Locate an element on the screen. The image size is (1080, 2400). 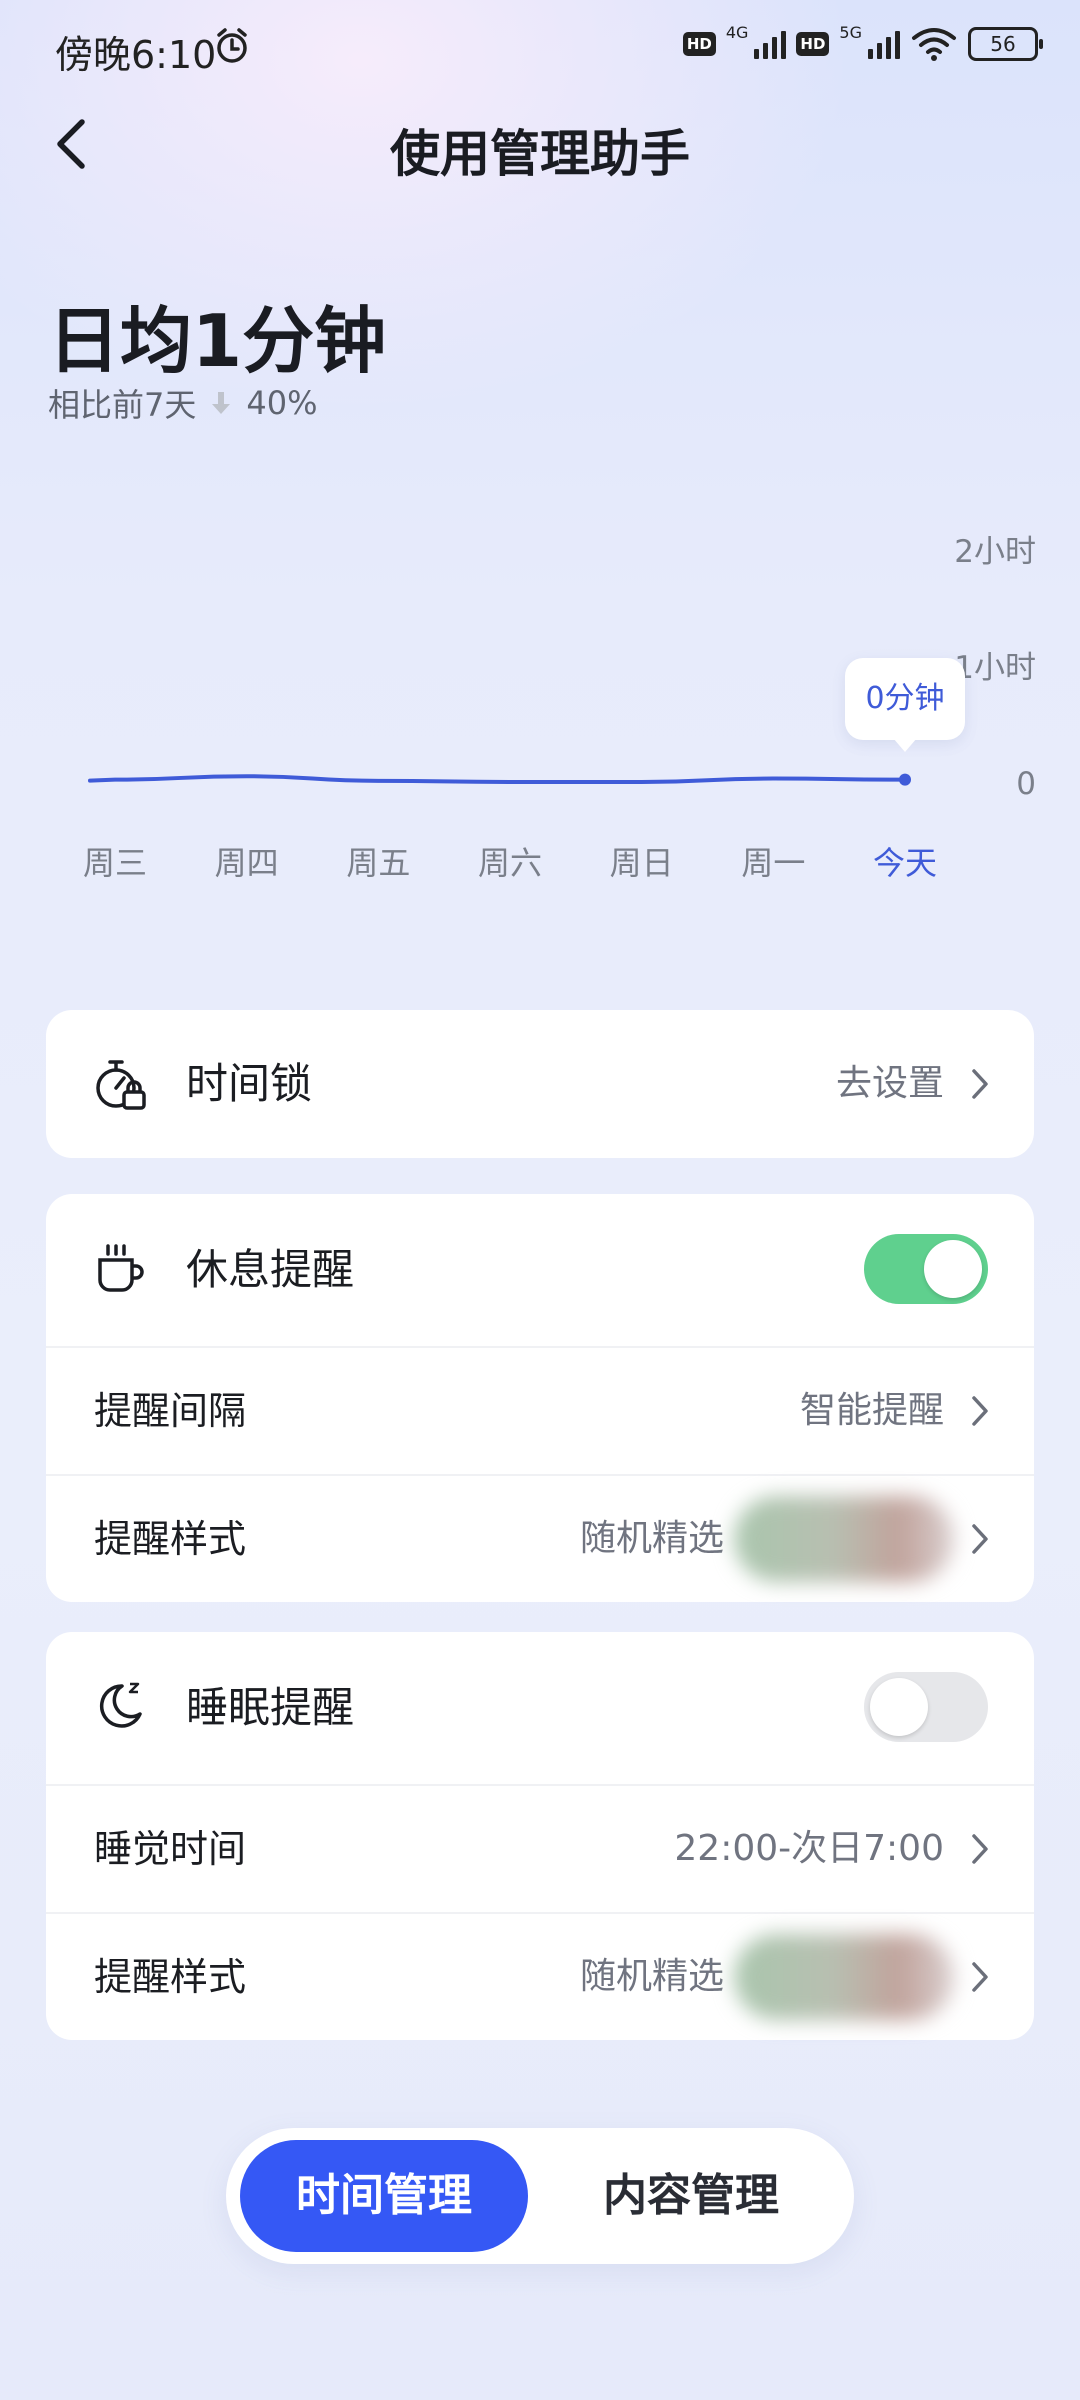
x-category-label: 周日 is located at coordinates (642, 863).